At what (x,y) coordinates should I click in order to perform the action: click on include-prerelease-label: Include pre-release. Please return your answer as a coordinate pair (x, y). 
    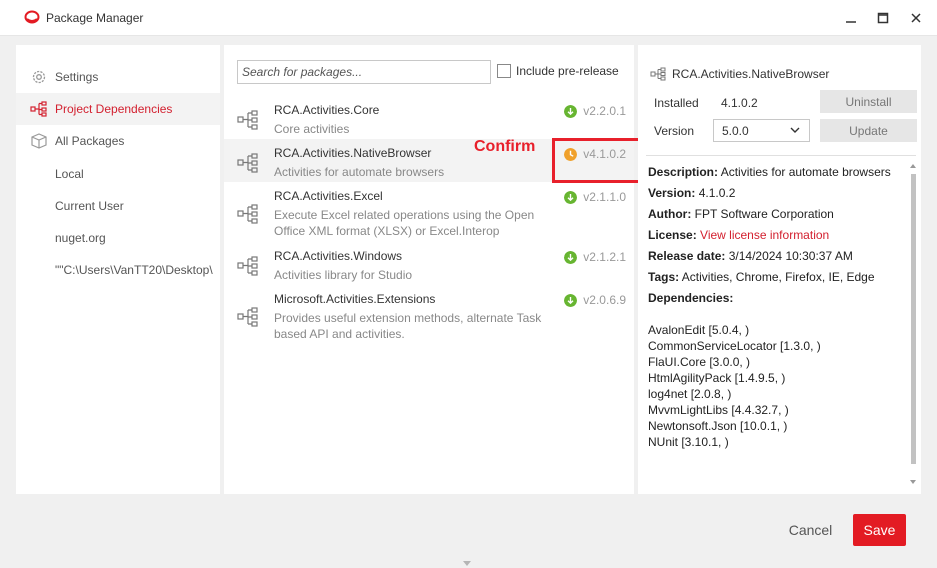
    Looking at the image, I should click on (567, 71).